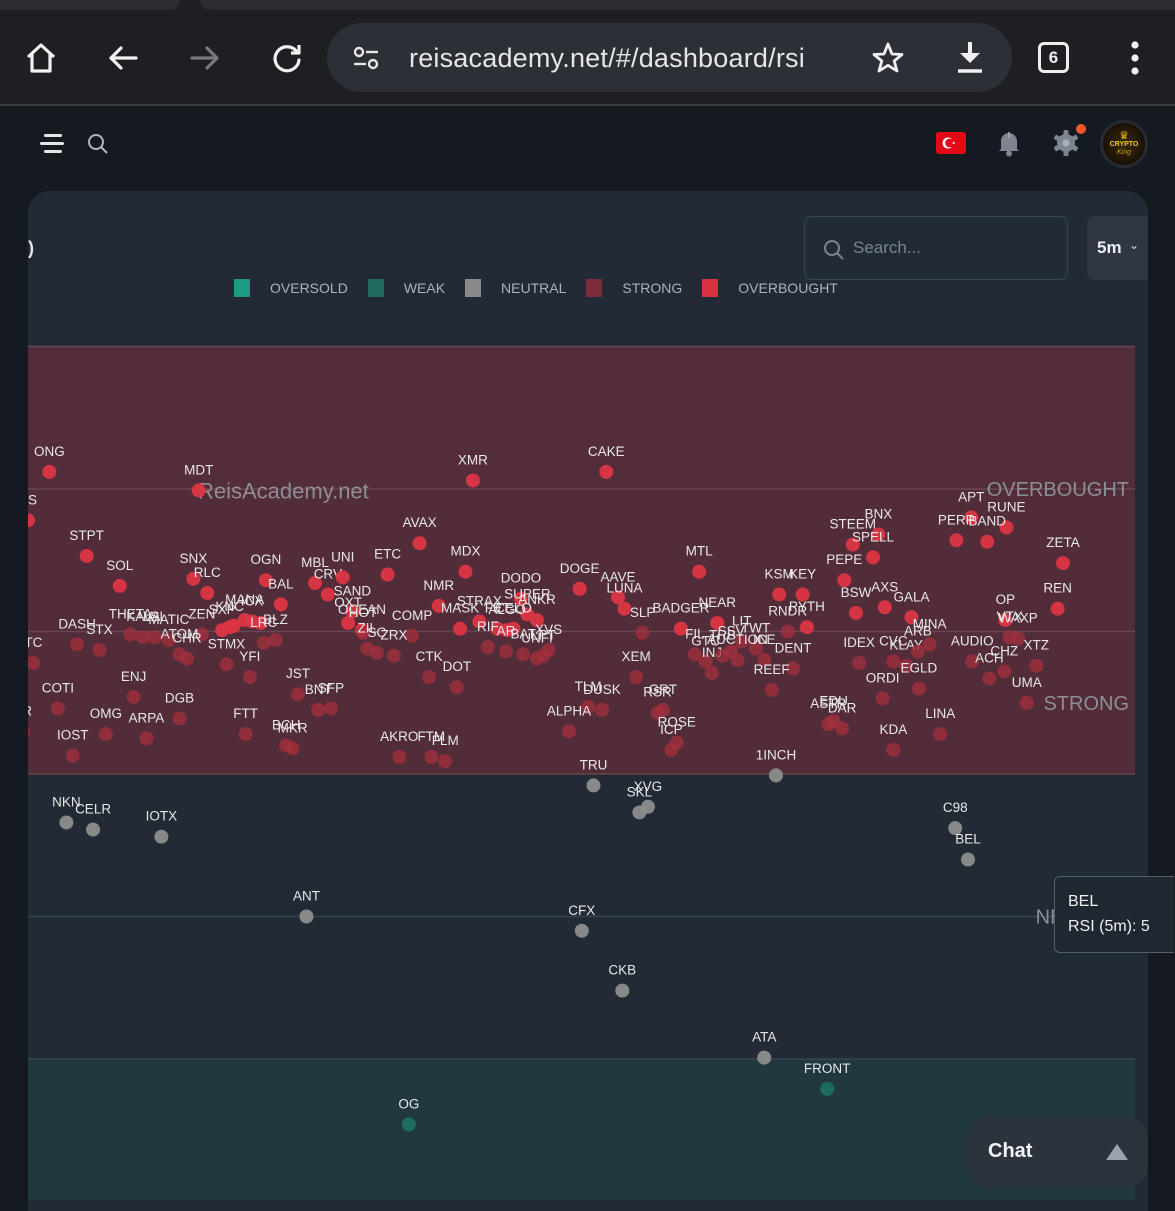 The height and width of the screenshot is (1211, 1175). What do you see at coordinates (207, 572) in the screenshot?
I see `point-label: RLC` at bounding box center [207, 572].